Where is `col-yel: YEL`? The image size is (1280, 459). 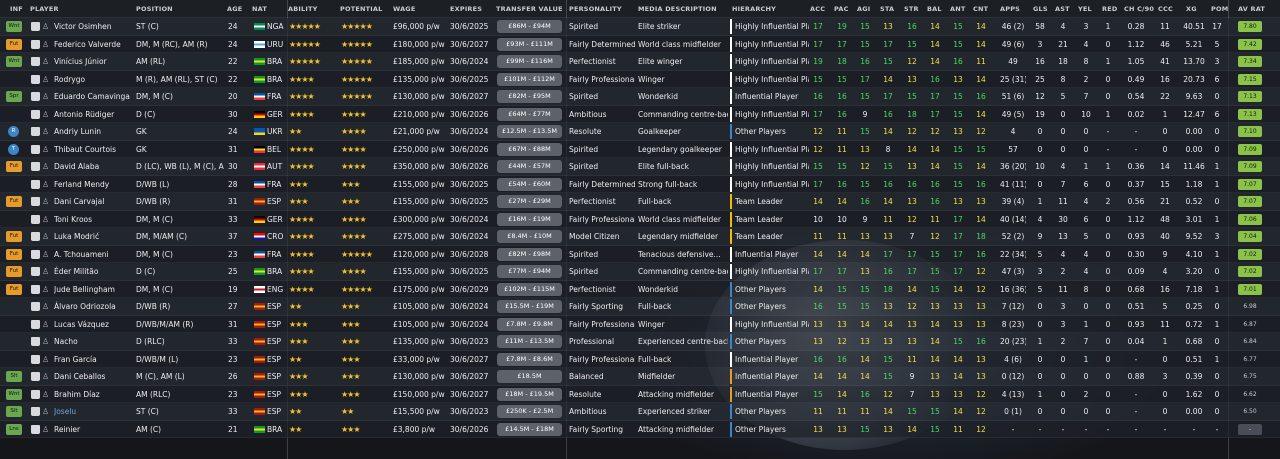 col-yel: YEL is located at coordinates (1085, 9).